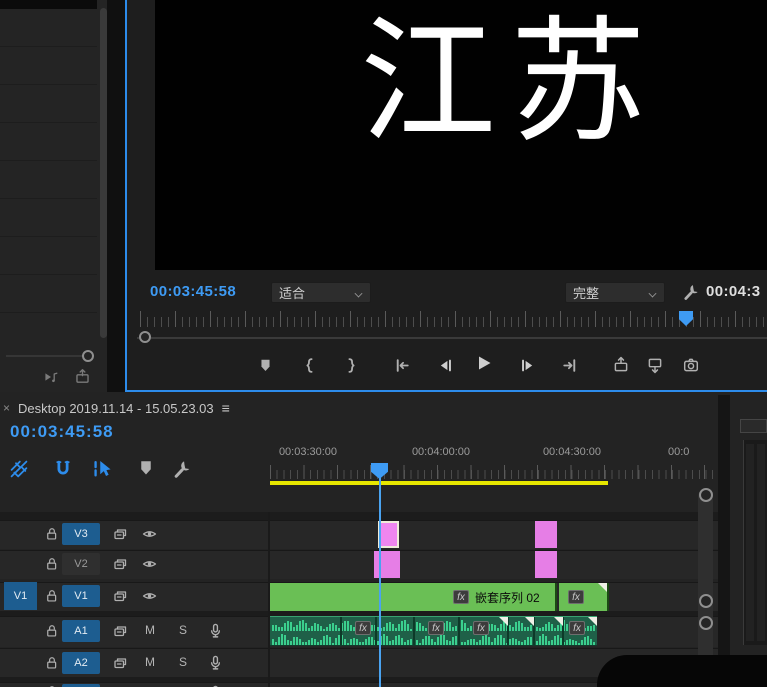 Image resolution: width=767 pixels, height=687 pixels. I want to click on play-button, so click(484, 363).